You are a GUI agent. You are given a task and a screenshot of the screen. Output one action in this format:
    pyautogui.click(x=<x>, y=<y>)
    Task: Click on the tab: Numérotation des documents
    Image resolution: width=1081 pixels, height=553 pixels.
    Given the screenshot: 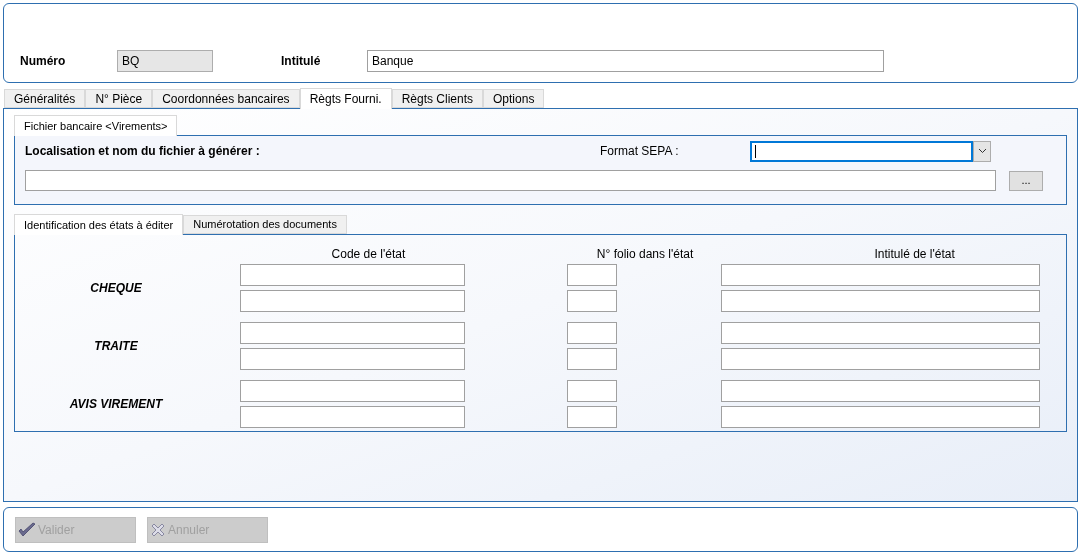 What is the action you would take?
    pyautogui.click(x=265, y=224)
    